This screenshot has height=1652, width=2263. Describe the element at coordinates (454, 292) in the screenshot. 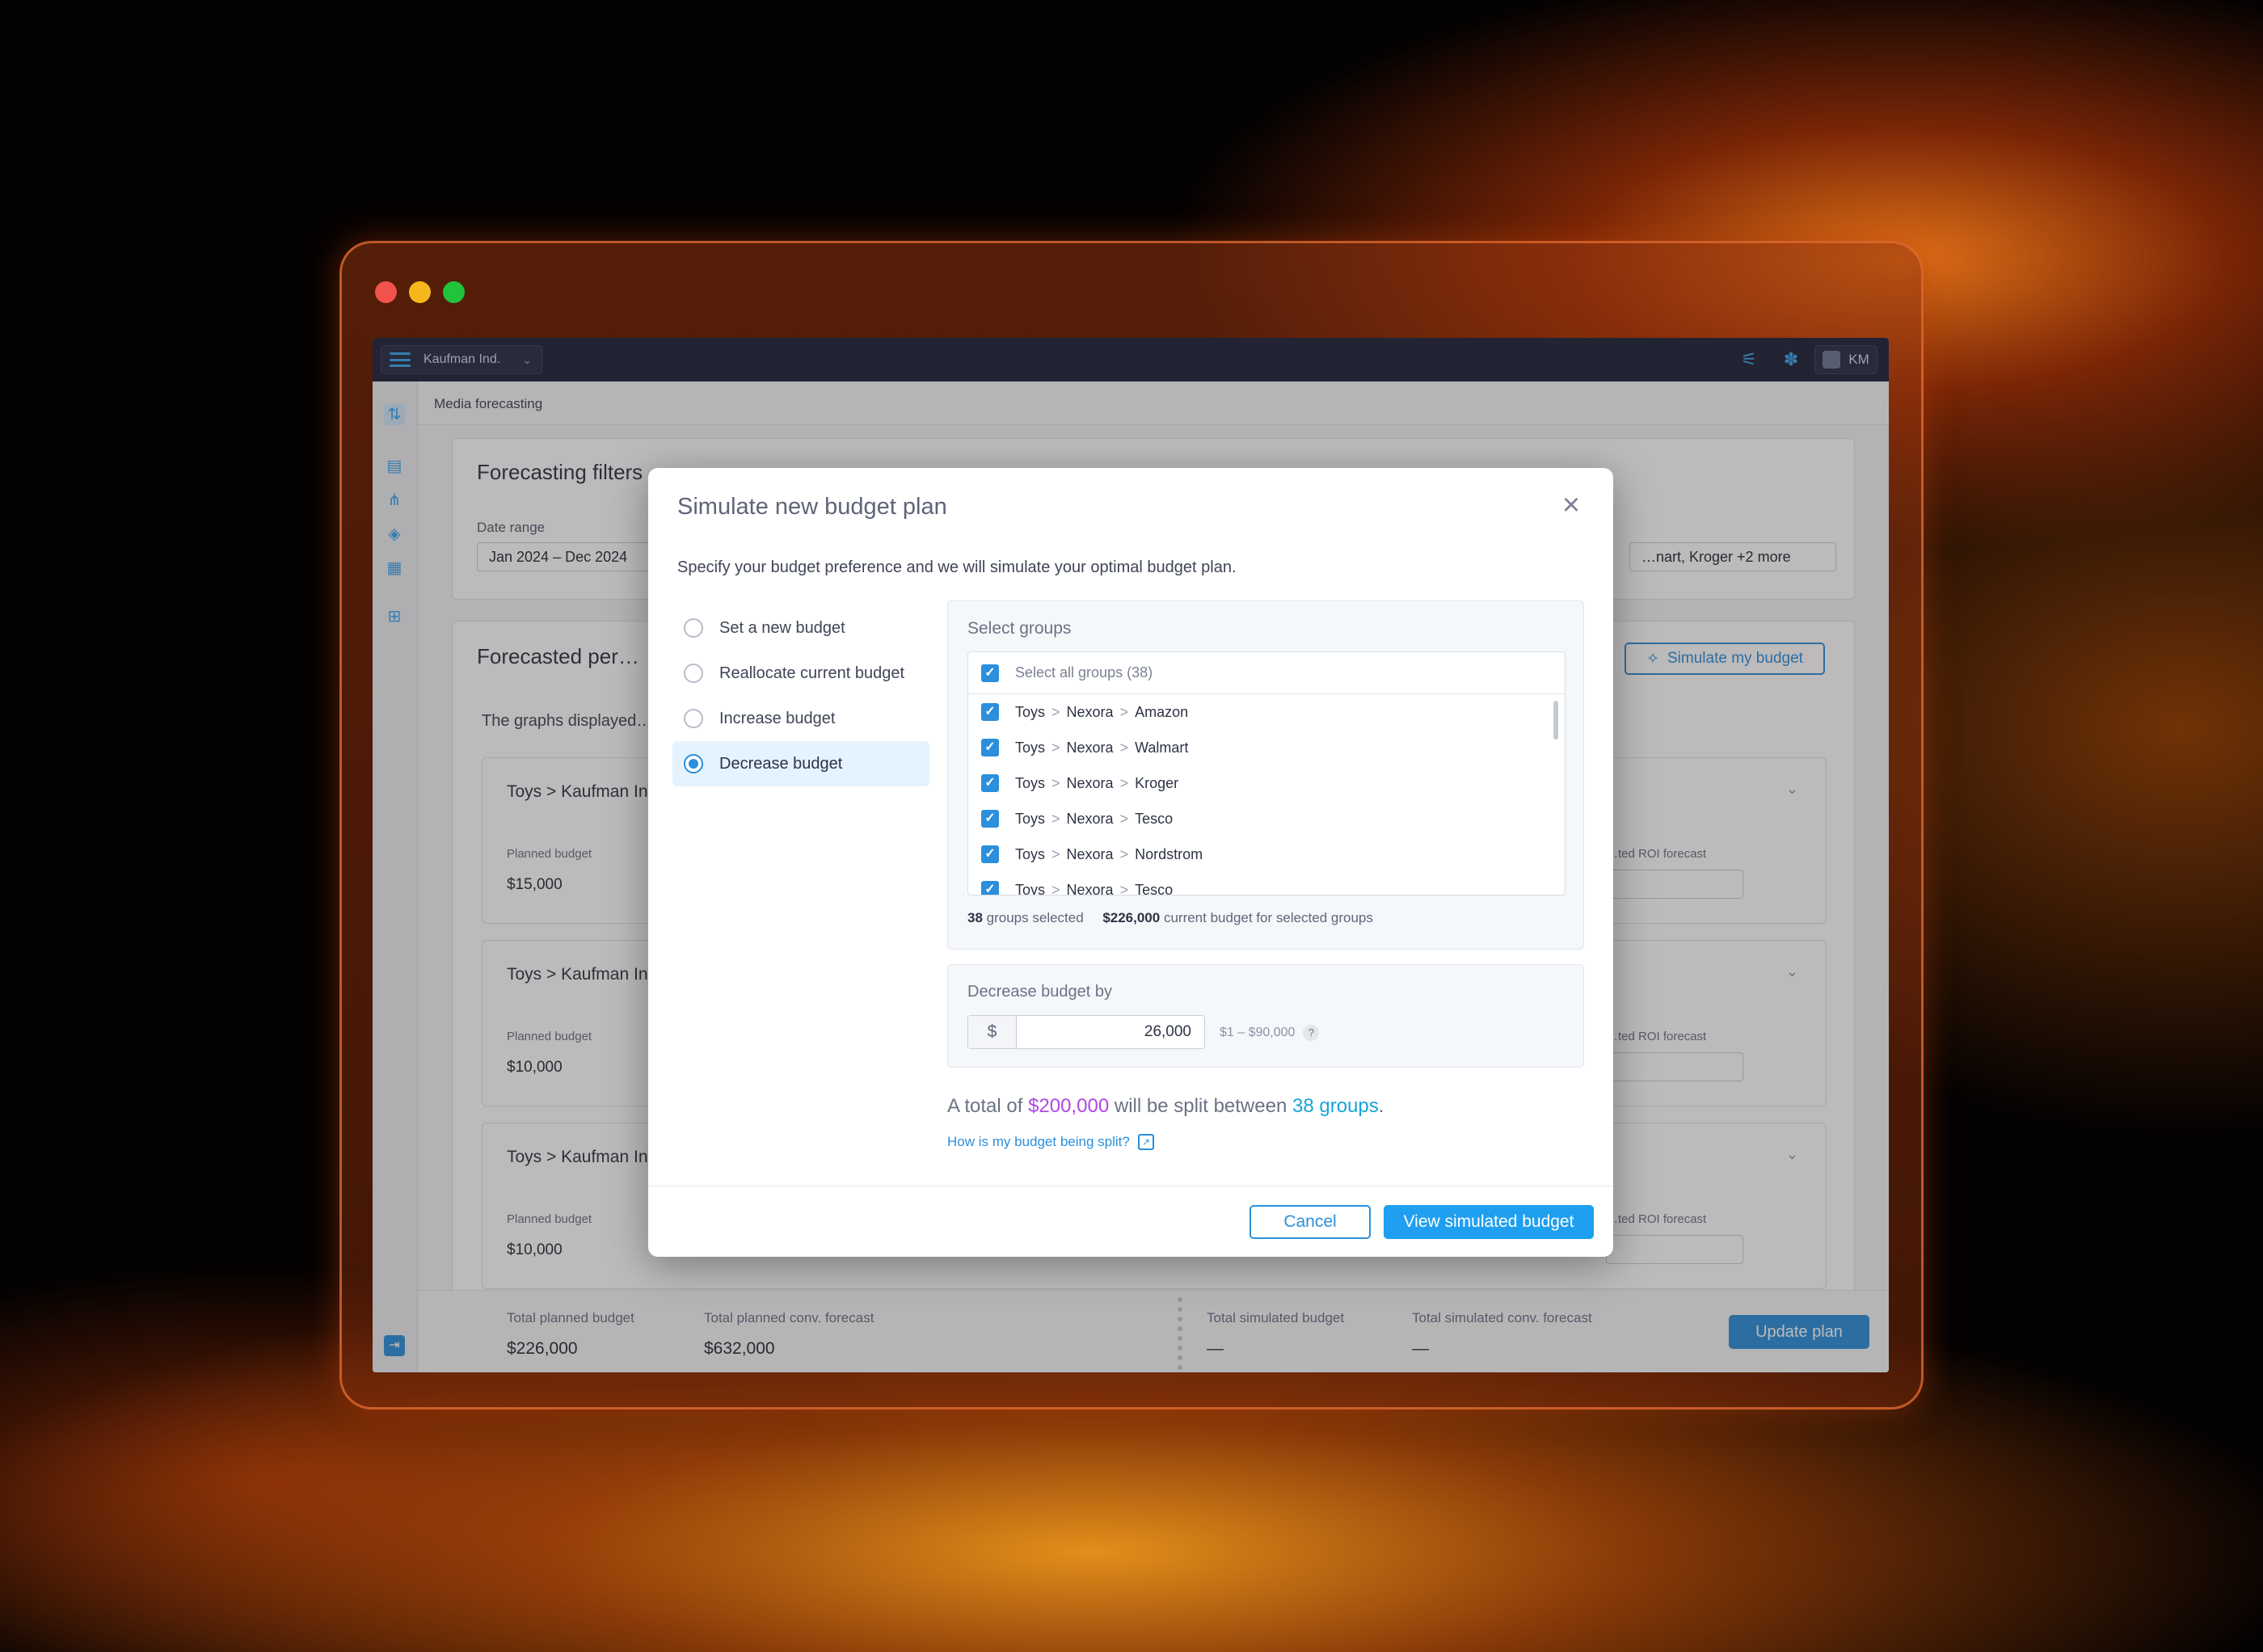

I see `window-maximize-dot` at that location.